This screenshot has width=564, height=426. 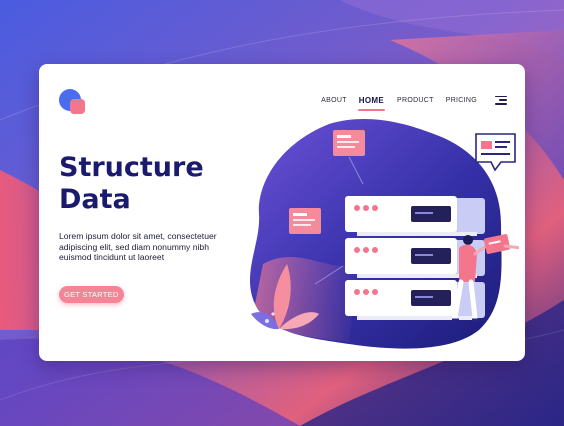 What do you see at coordinates (501, 100) in the screenshot?
I see `hamburger-menu-icon` at bounding box center [501, 100].